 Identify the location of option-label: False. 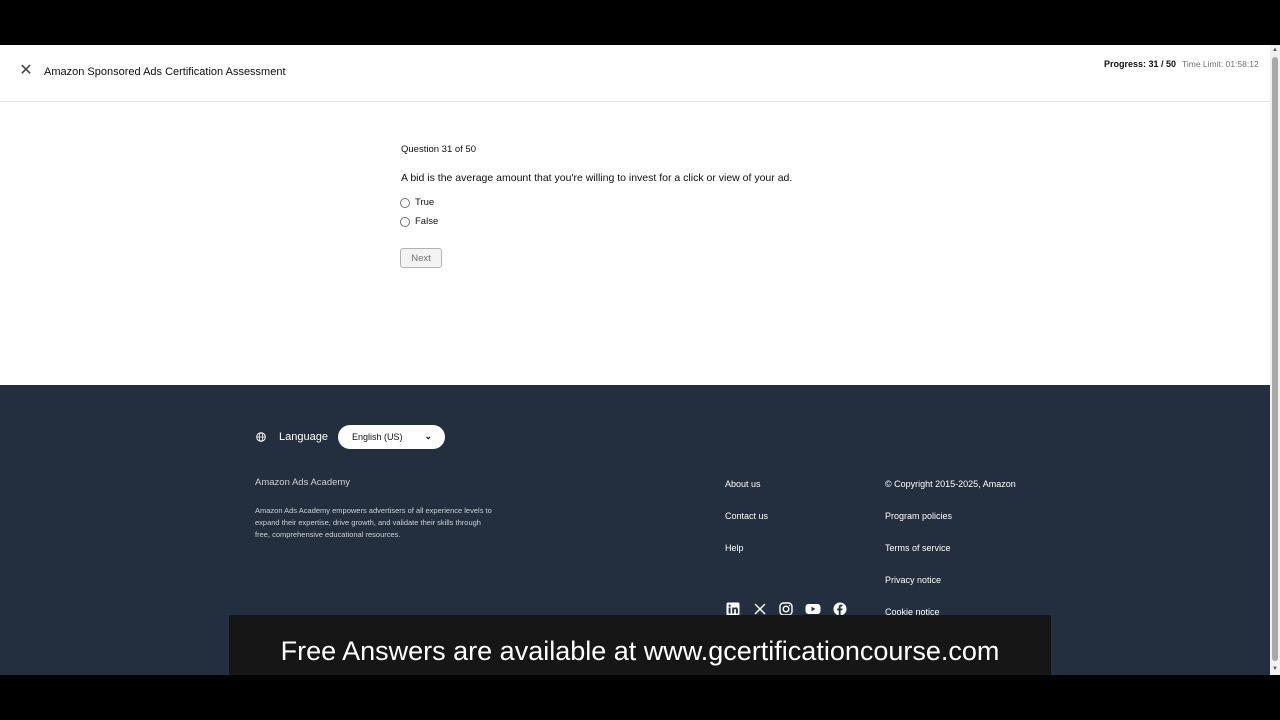
(427, 221).